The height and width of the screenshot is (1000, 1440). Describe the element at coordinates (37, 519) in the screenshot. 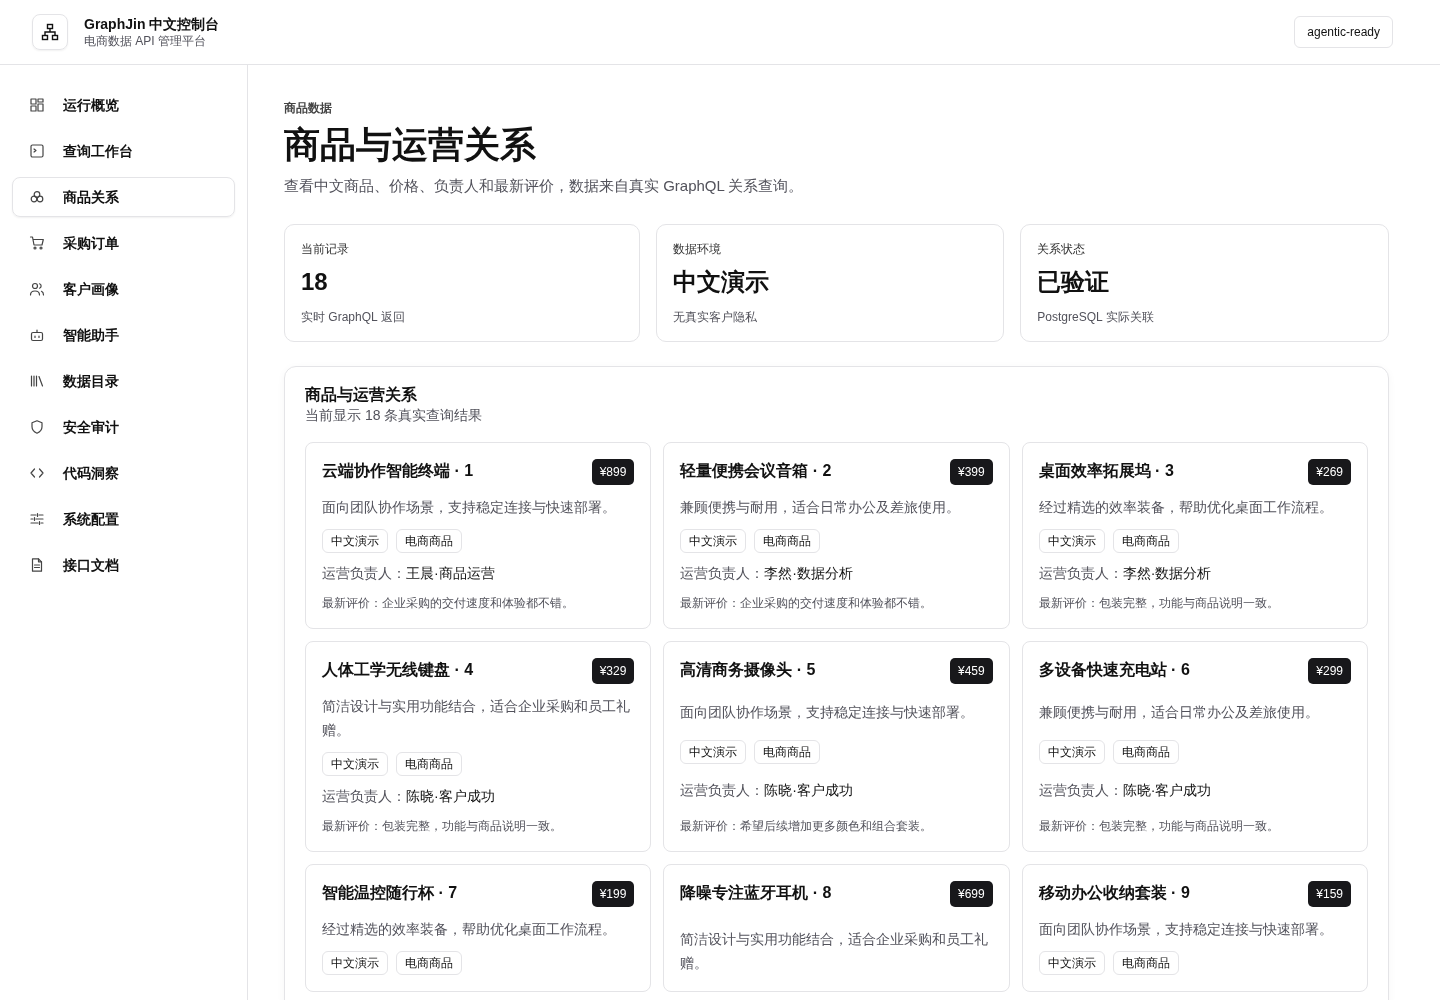

I see `sliders-icon` at that location.